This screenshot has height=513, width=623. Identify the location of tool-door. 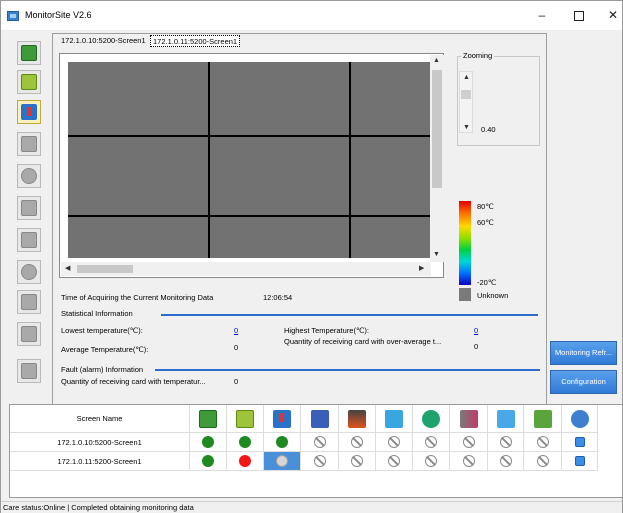
(29, 334).